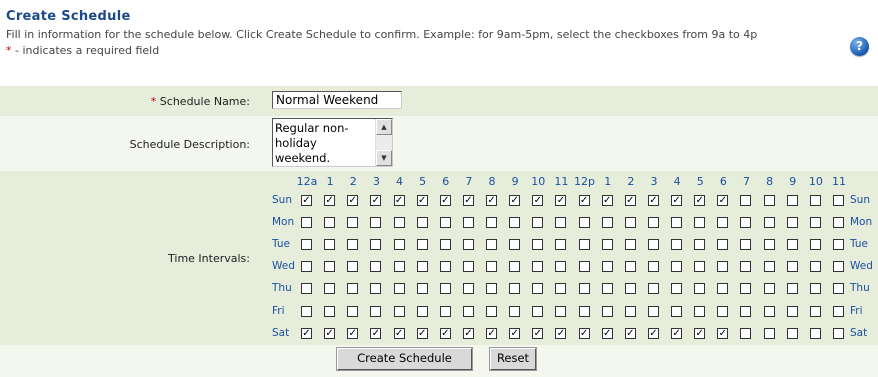 The image size is (878, 377). What do you see at coordinates (384, 158) in the screenshot?
I see `scroll-down-icon: ▼` at bounding box center [384, 158].